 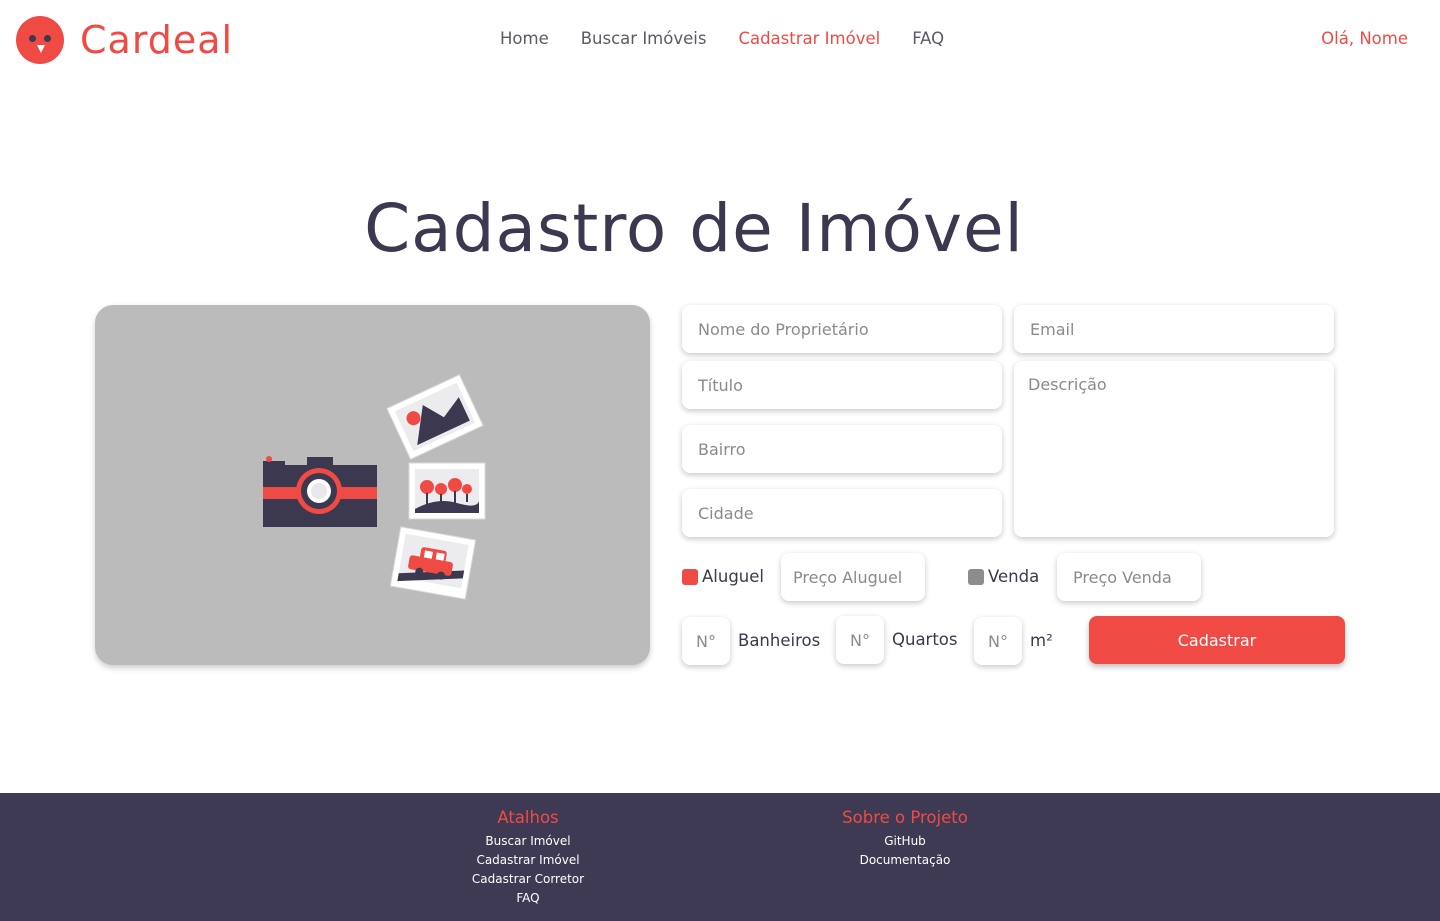 What do you see at coordinates (157, 40) in the screenshot?
I see `logo-text: Cardeal` at bounding box center [157, 40].